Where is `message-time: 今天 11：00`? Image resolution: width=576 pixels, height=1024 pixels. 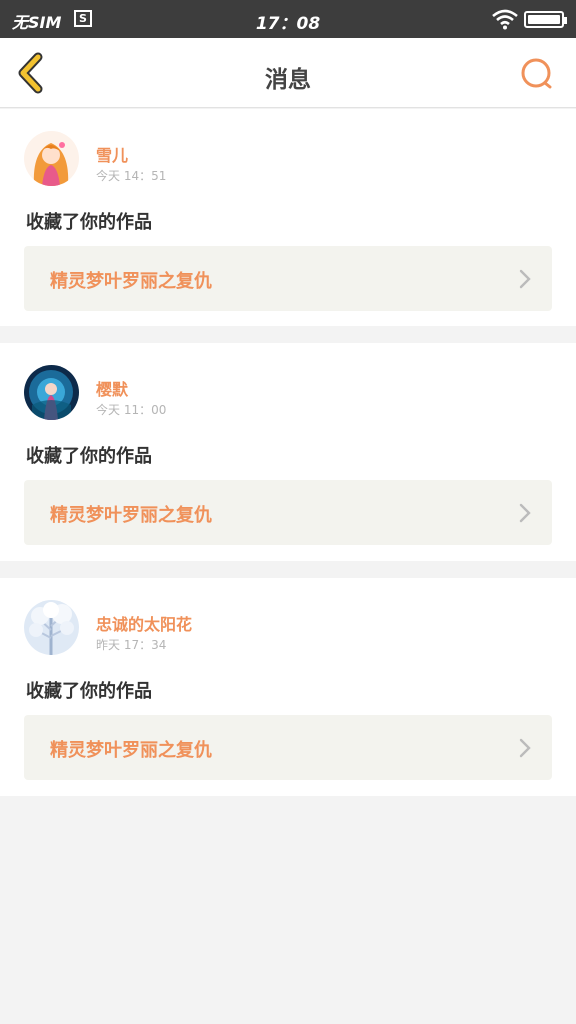
message-time: 今天 11：00 is located at coordinates (131, 410).